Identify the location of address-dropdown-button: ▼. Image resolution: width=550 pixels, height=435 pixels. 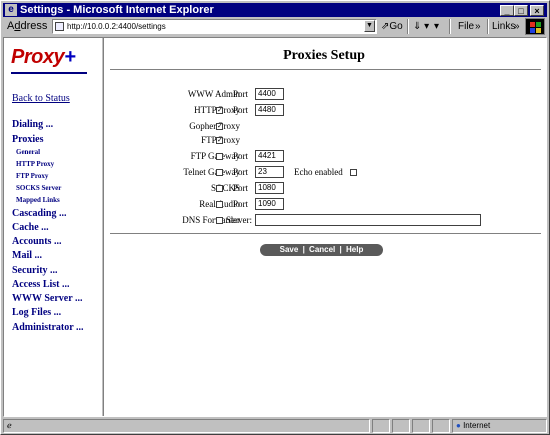
(369, 26).